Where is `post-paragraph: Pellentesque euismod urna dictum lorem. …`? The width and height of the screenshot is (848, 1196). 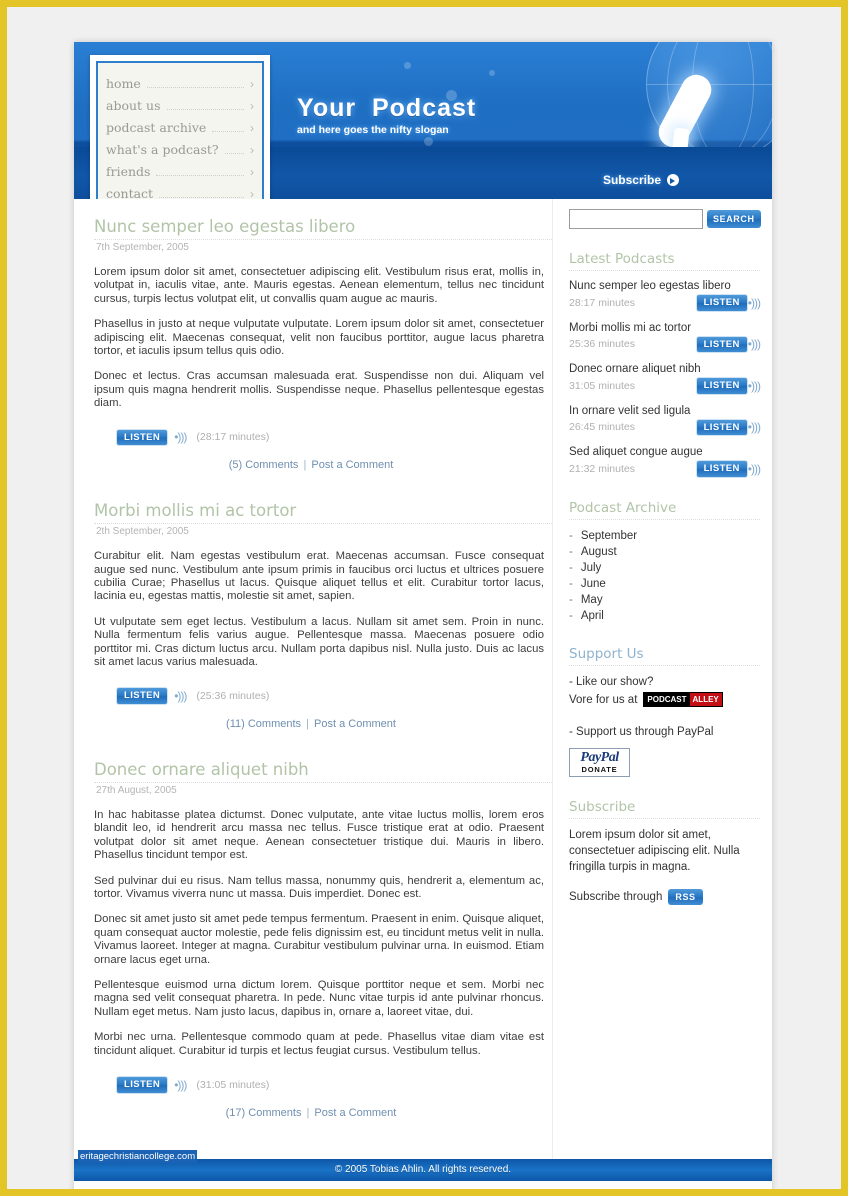 post-paragraph: Pellentesque euismod urna dictum lorem. … is located at coordinates (319, 998).